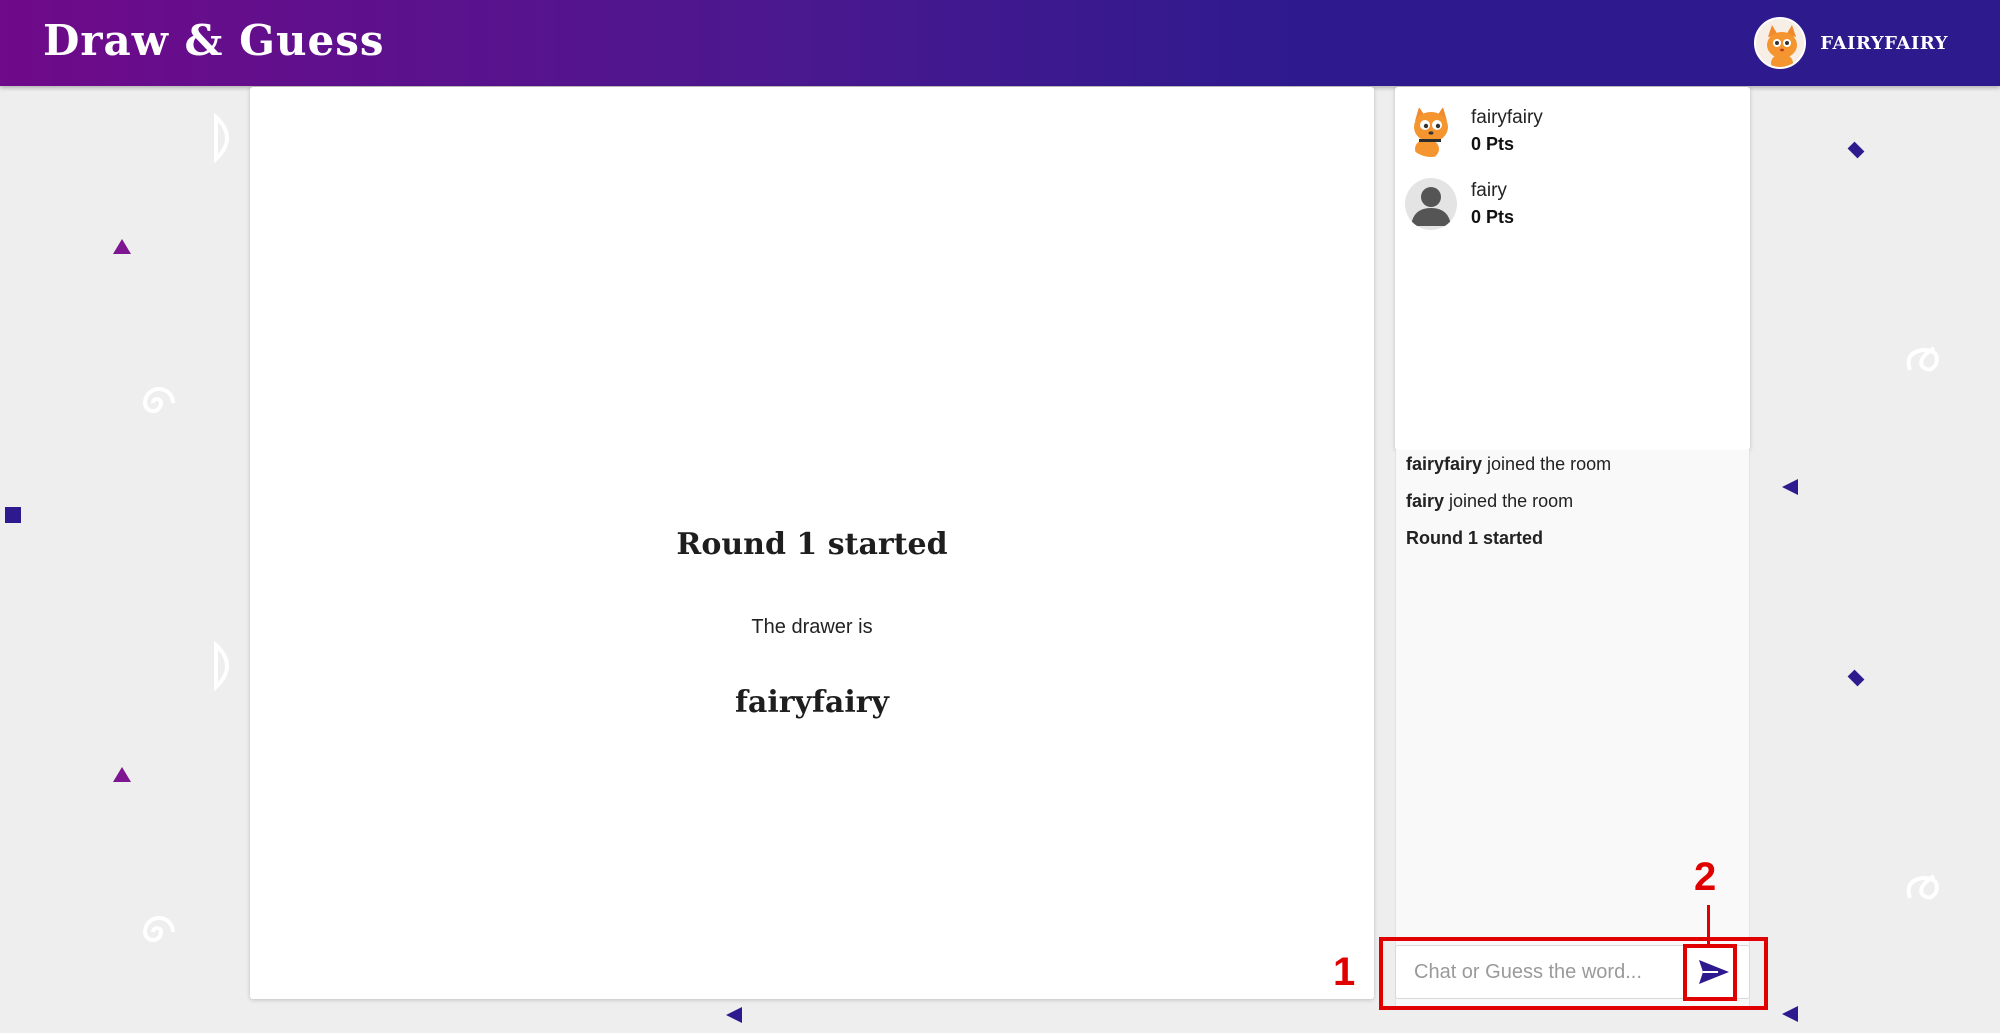 The height and width of the screenshot is (1033, 2000). I want to click on annotation-label-2: 2, so click(1705, 877).